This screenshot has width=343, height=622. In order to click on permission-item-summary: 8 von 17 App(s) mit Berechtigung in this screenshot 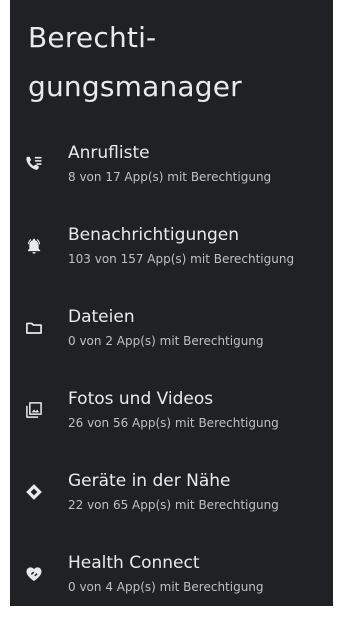, I will do `click(170, 177)`.